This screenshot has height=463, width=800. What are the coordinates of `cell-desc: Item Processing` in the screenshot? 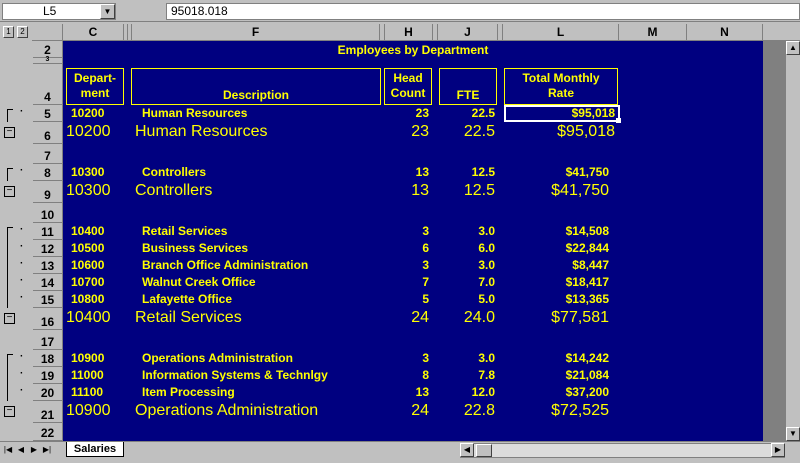 It's located at (188, 392).